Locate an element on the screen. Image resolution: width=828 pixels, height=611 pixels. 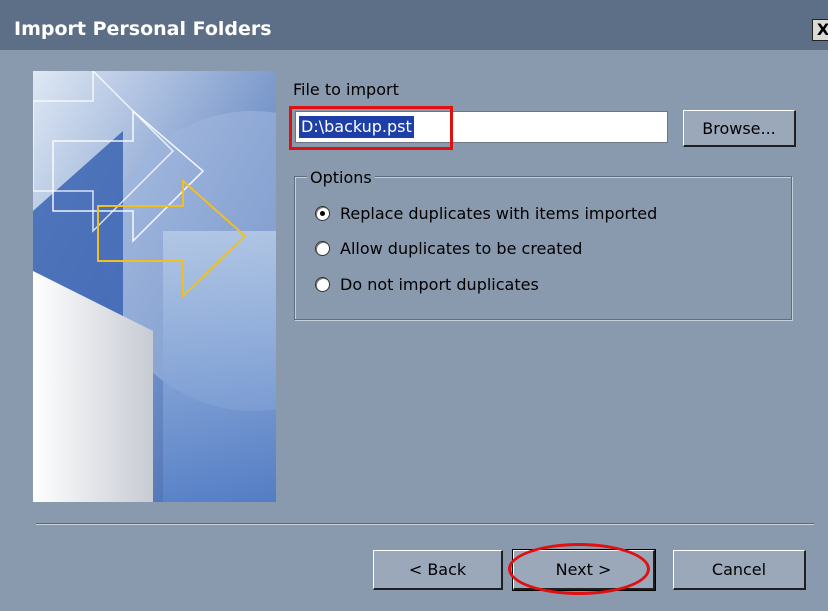
options-legend: Options is located at coordinates (341, 177).